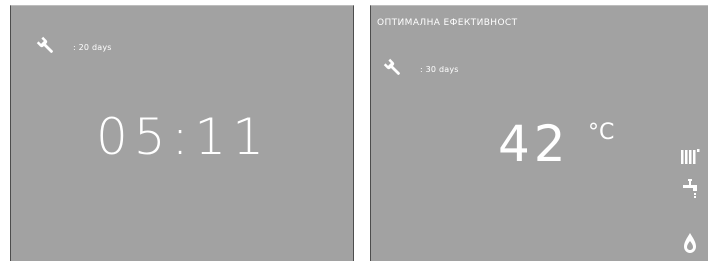 The width and height of the screenshot is (708, 261). What do you see at coordinates (183, 137) in the screenshot?
I see `clock-display: 05:11` at bounding box center [183, 137].